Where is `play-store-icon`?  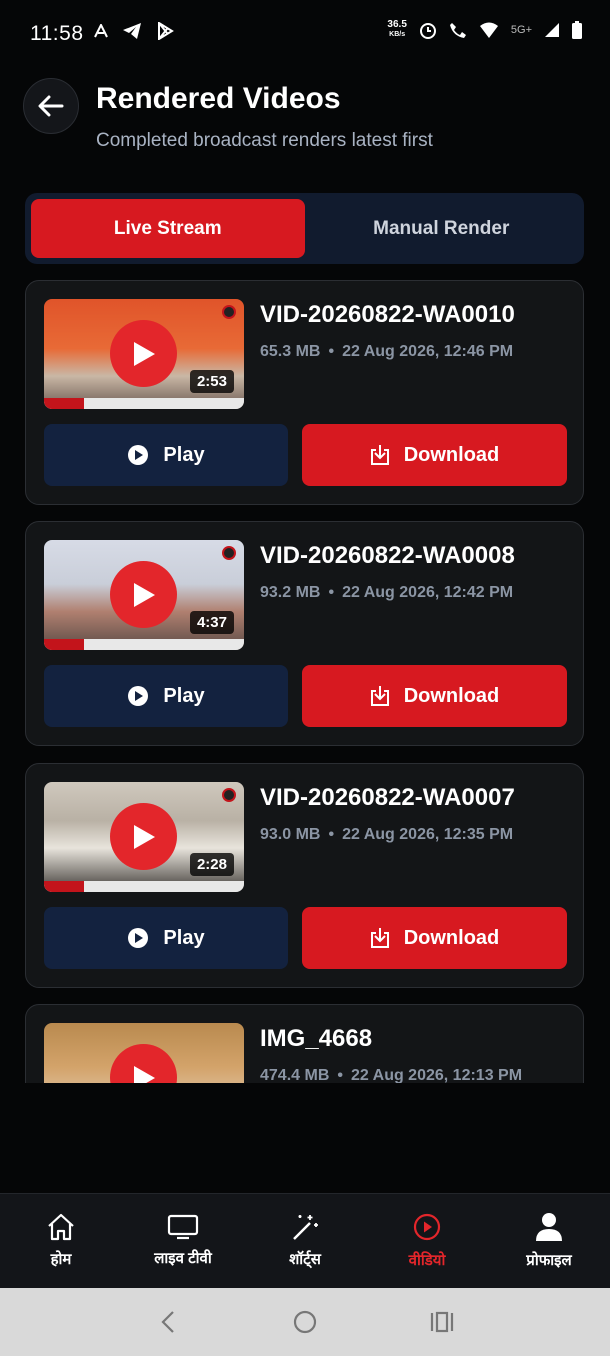
play-store-icon is located at coordinates (166, 31).